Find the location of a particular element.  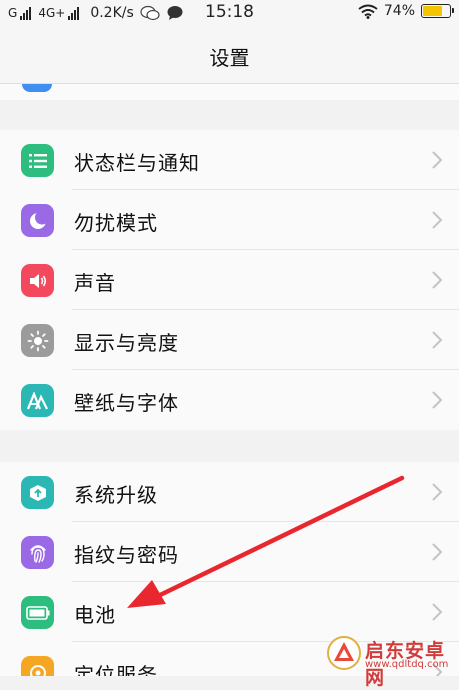

partial-item-icon is located at coordinates (37, 88).